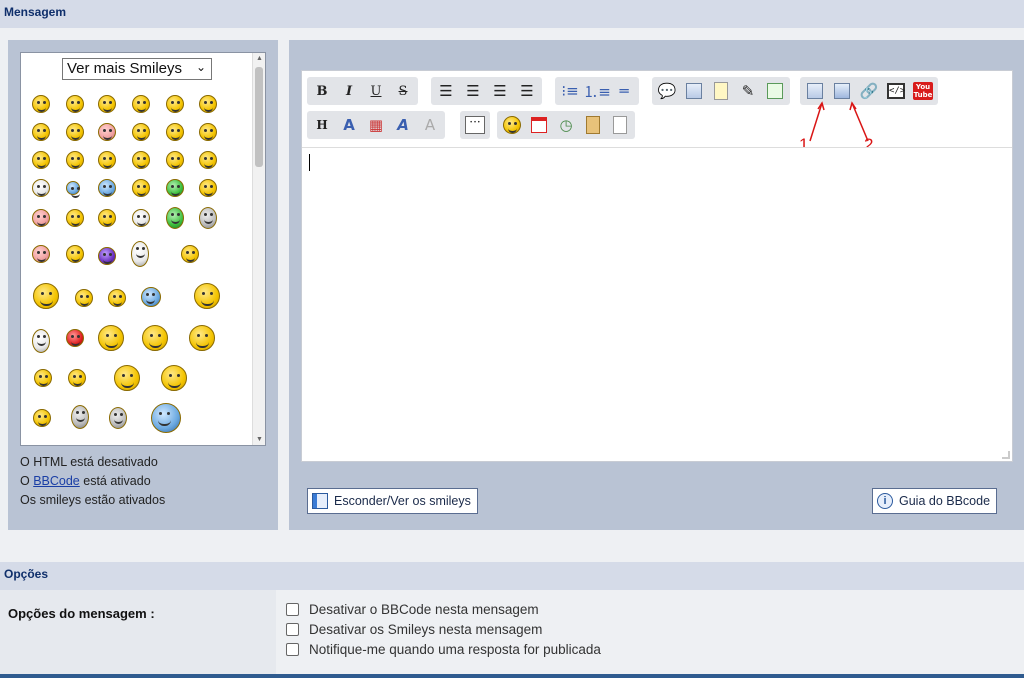  Describe the element at coordinates (309, 162) in the screenshot. I see `text-caret` at that location.